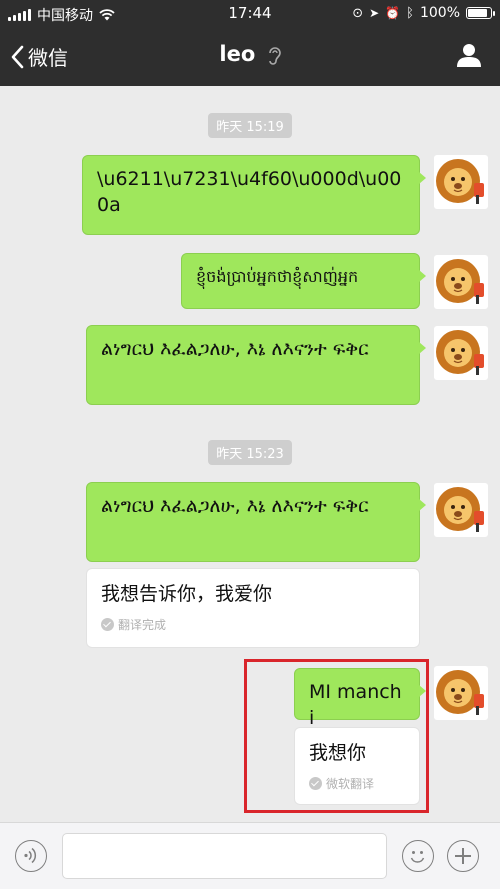 This screenshot has height=889, width=500. I want to click on timestamp-label: 昨天 15:23, so click(250, 452).